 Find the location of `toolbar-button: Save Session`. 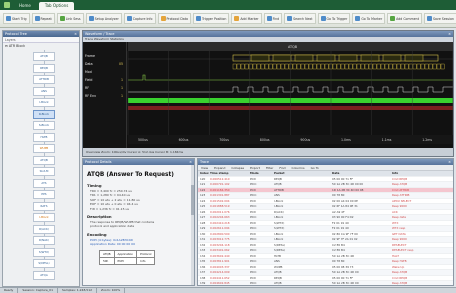

toolbar-button: Save Session is located at coordinates (439, 18).